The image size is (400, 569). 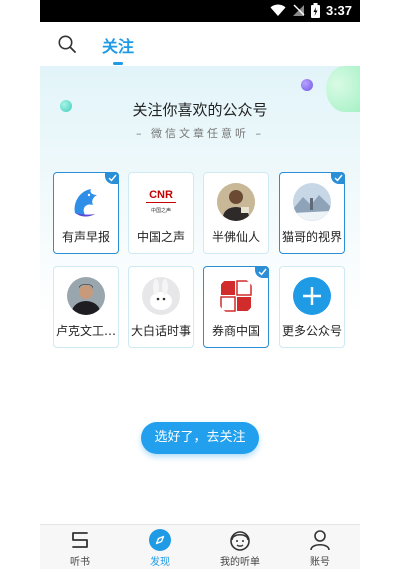 I want to click on battery-icon, so click(x=315, y=10).